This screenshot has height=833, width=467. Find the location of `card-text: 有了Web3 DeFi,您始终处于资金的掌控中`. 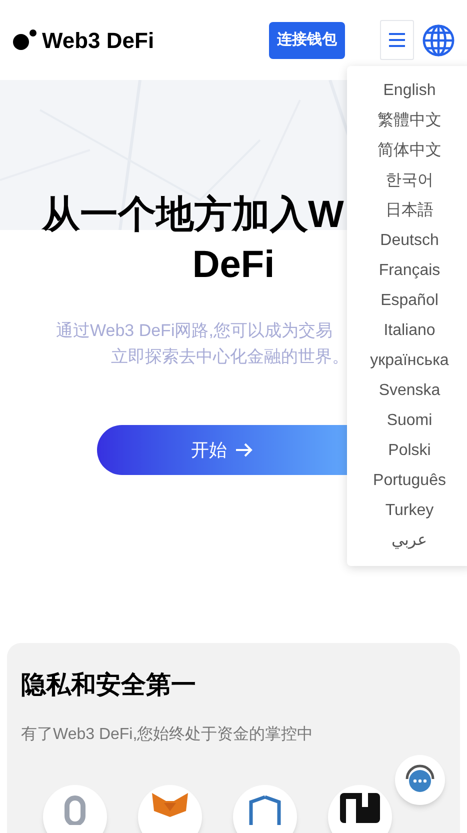

card-text: 有了Web3 DeFi,您始终处于资金的掌控中 is located at coordinates (167, 734).